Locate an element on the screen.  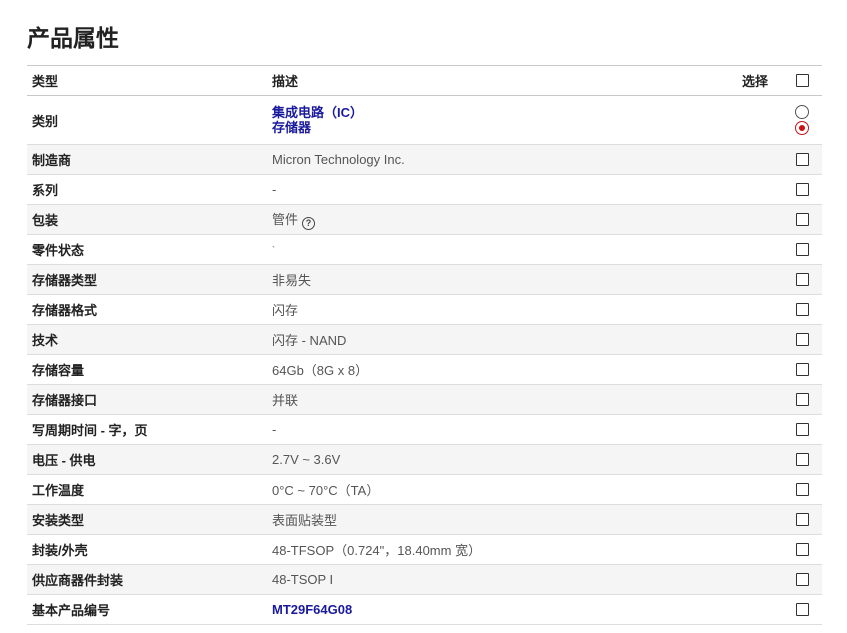
category-link-ic: 集成电路（IC） is located at coordinates (507, 112).